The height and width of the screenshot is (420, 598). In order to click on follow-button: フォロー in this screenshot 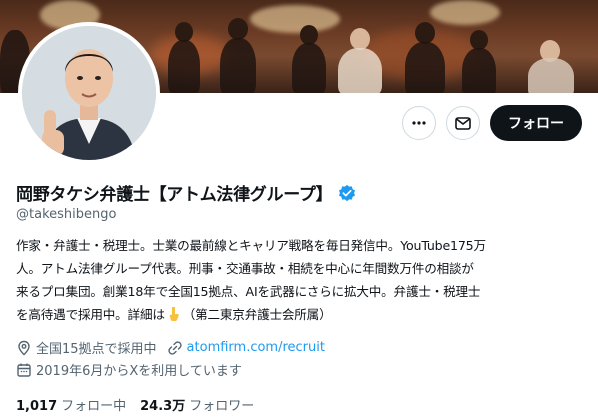, I will do `click(536, 123)`.